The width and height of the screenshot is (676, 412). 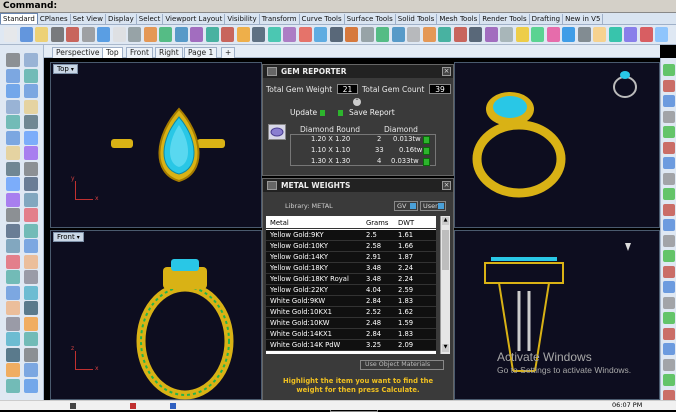 I want to click on table-row: 1.10 X 1.10 33 0.16tw, so click(x=364, y=151).